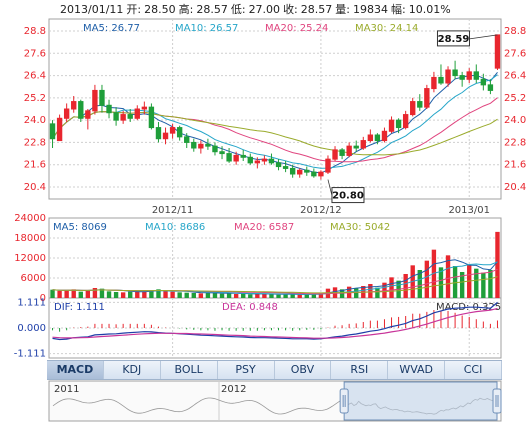 The image size is (528, 424). What do you see at coordinates (175, 227) in the screenshot?
I see `volume-ma-label: MA10: 8686` at bounding box center [175, 227].